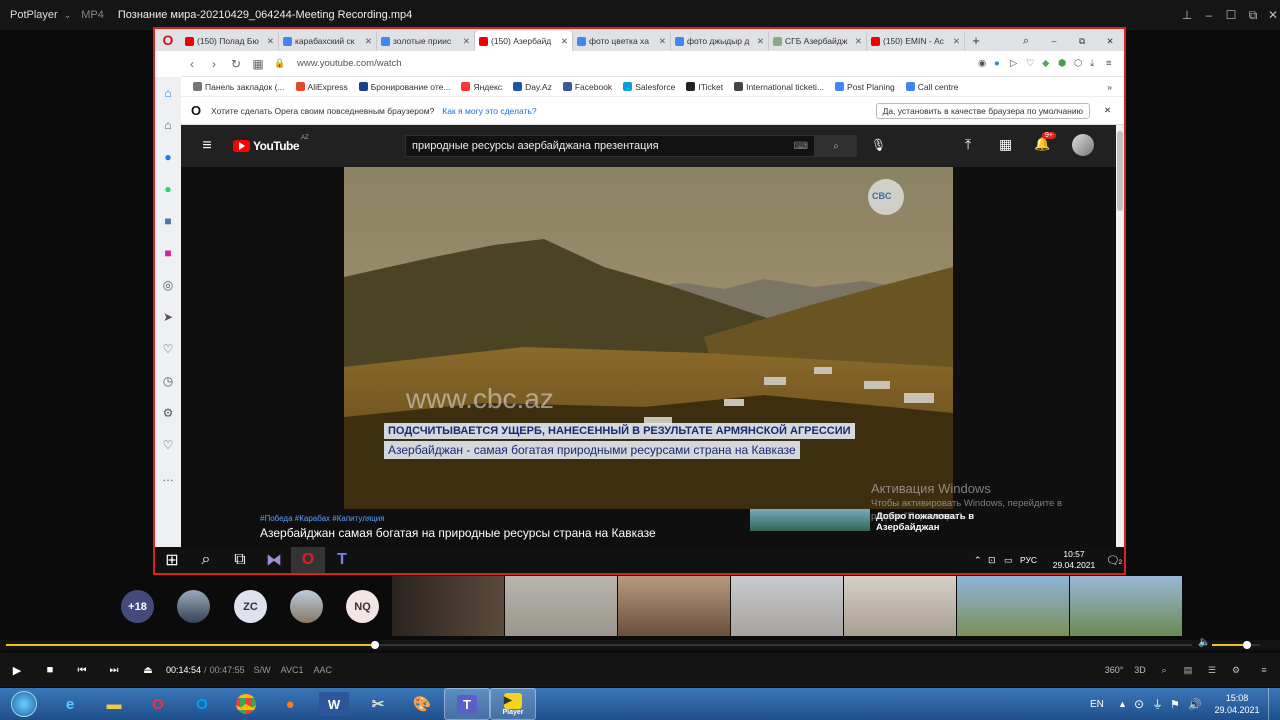 Image resolution: width=1280 pixels, height=720 pixels. Describe the element at coordinates (168, 40) in the screenshot. I see `opera-logo-icon: O` at that location.